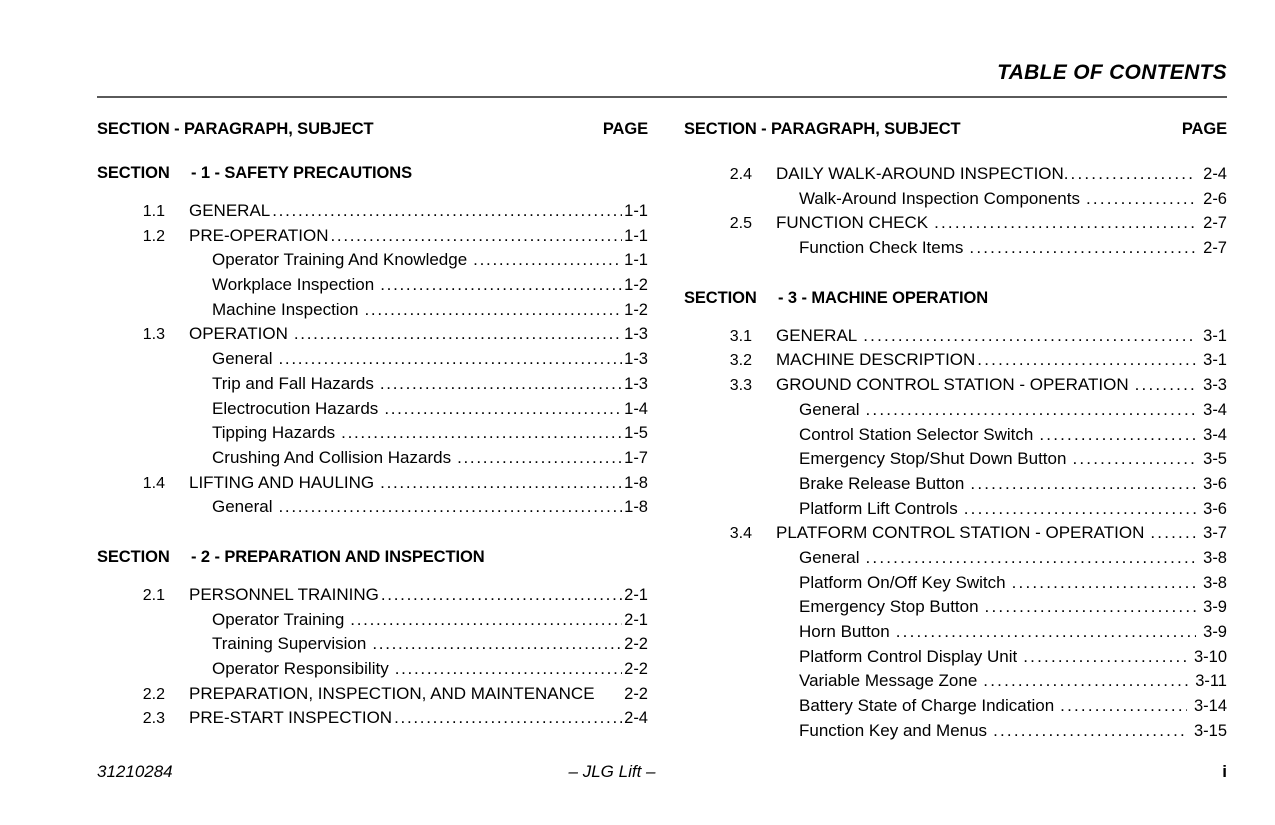 This screenshot has height=825, width=1275. What do you see at coordinates (883, 297) in the screenshot?
I see `section-heading-name: - 3 - MACHINE OPERATION` at bounding box center [883, 297].